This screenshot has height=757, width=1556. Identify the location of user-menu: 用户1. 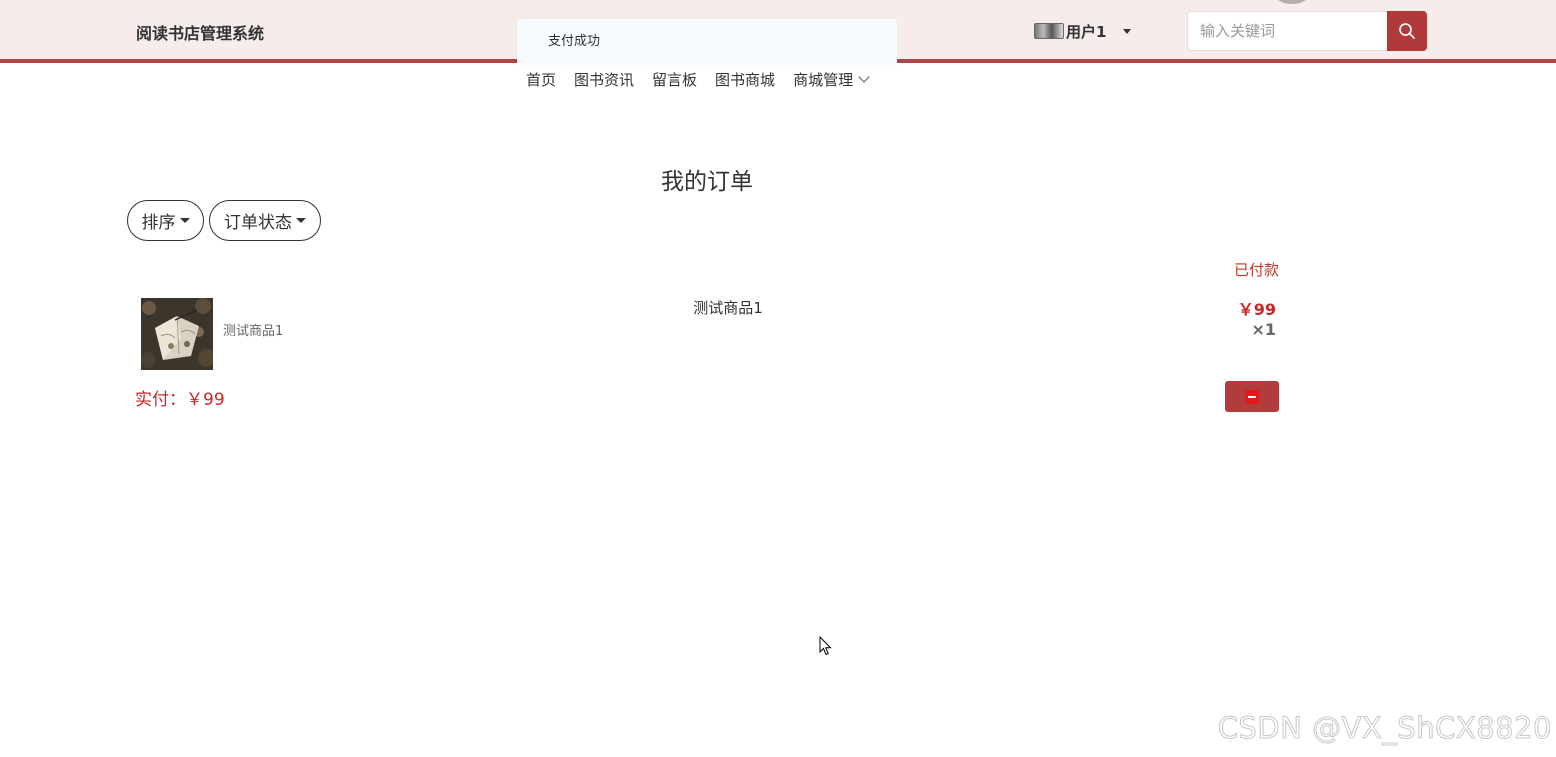
(1083, 31).